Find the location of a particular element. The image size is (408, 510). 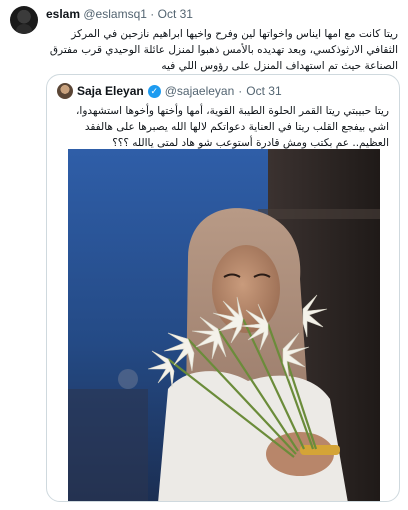

author-avatar is located at coordinates (24, 20).